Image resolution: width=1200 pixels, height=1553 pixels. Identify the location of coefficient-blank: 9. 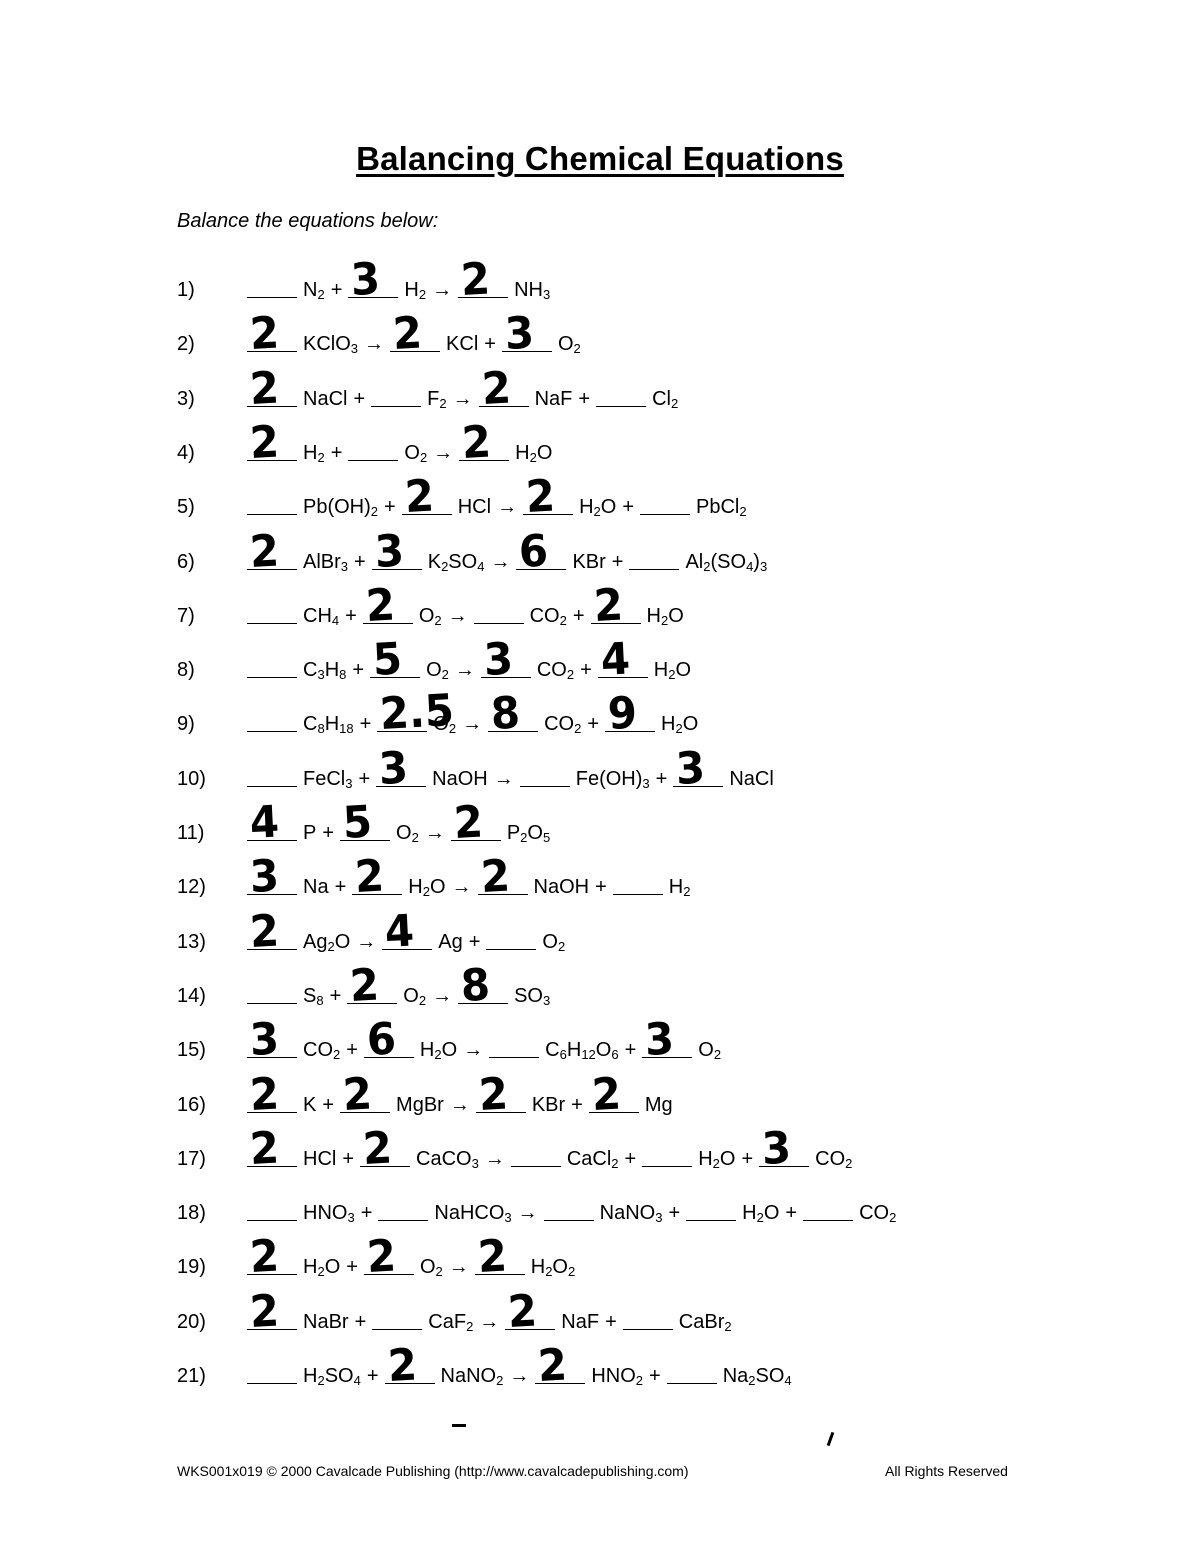
(630, 714).